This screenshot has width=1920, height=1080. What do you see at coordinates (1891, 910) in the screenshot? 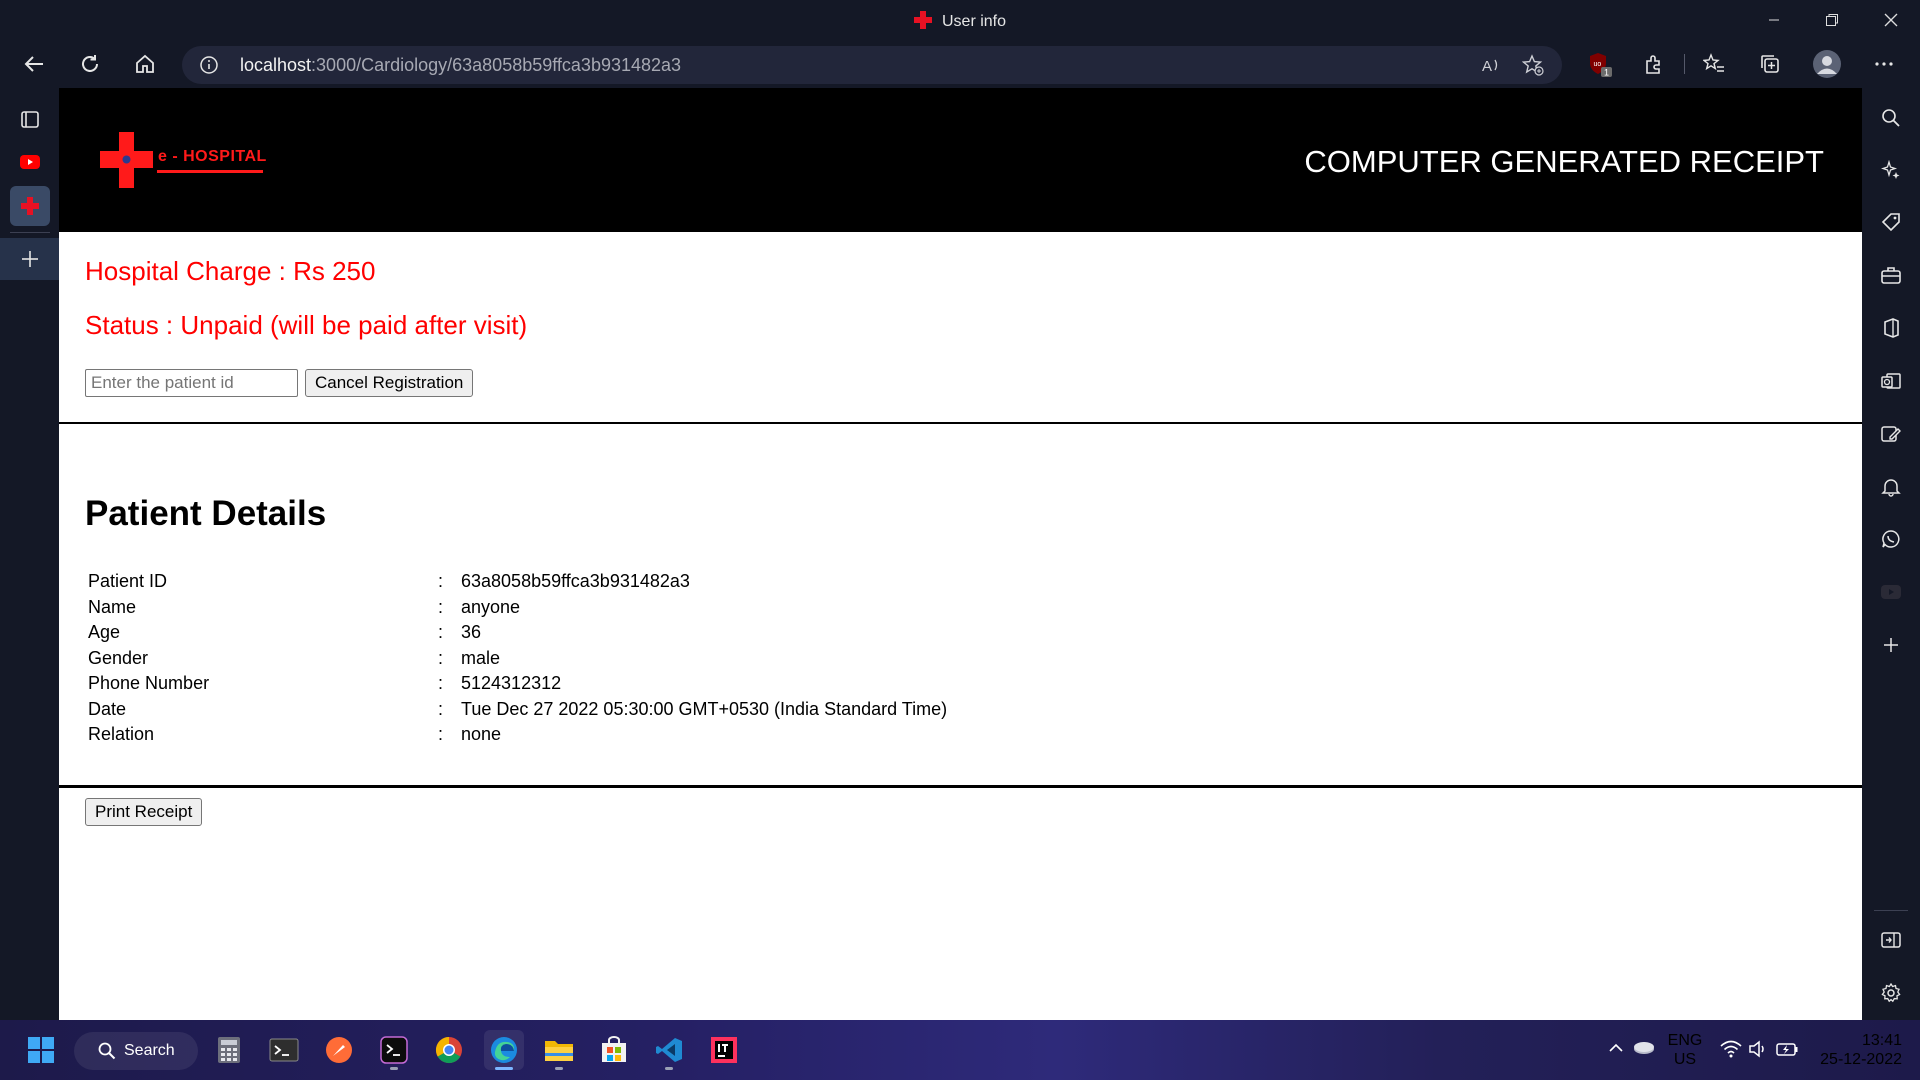
I see `sidebar-divider` at bounding box center [1891, 910].